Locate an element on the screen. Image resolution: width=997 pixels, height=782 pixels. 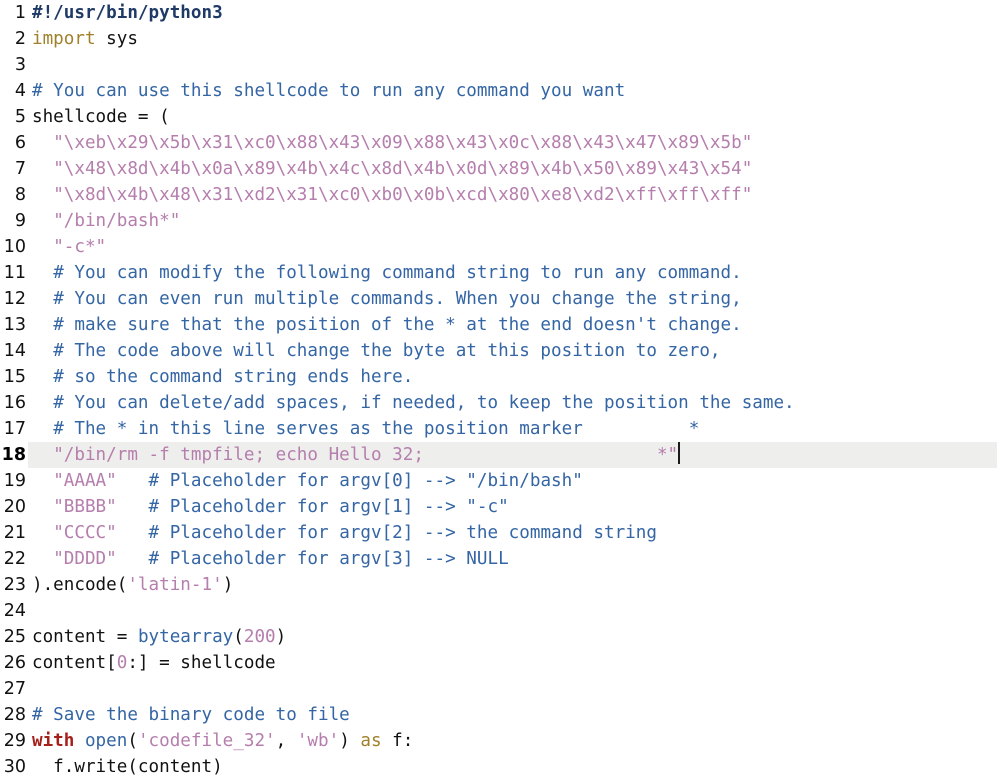
code-line: 27 is located at coordinates (498, 689).